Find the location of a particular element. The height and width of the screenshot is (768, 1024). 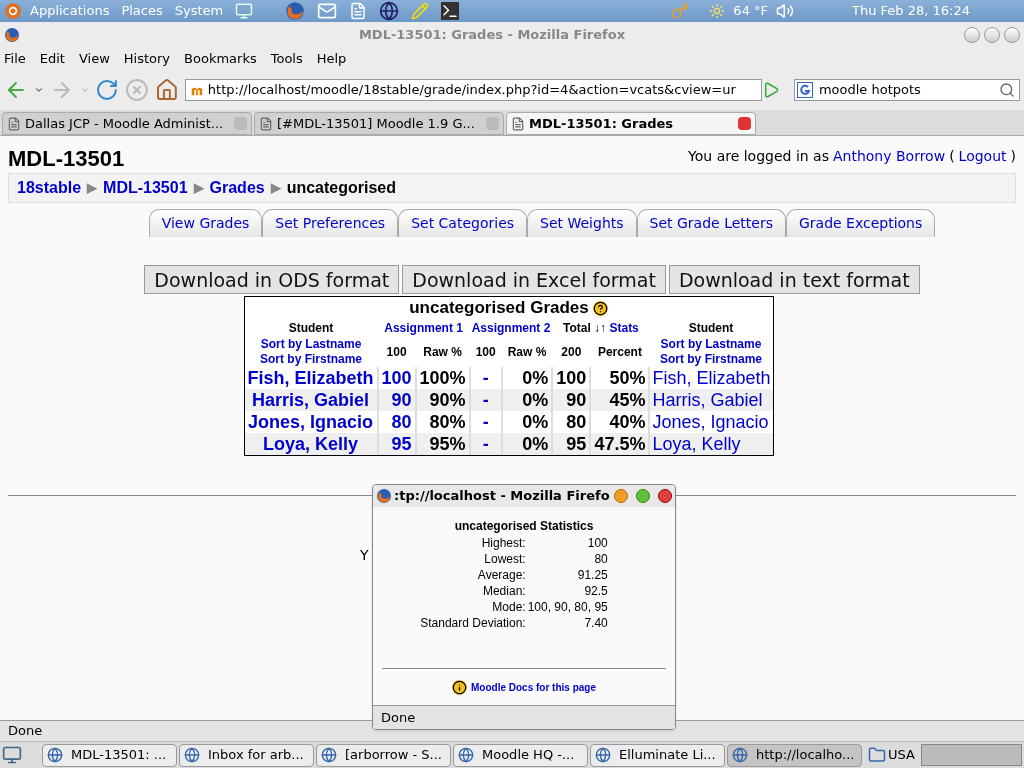

grade-link: - is located at coordinates (485, 444).